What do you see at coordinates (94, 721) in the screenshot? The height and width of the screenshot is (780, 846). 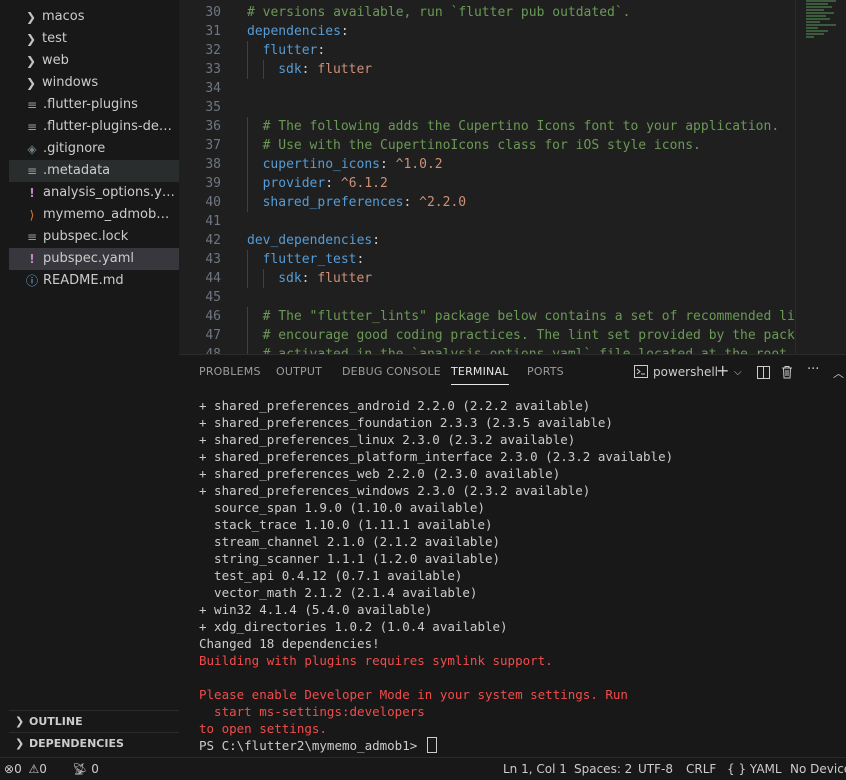 I see `outline-section-header: ❯ OUTLINE` at bounding box center [94, 721].